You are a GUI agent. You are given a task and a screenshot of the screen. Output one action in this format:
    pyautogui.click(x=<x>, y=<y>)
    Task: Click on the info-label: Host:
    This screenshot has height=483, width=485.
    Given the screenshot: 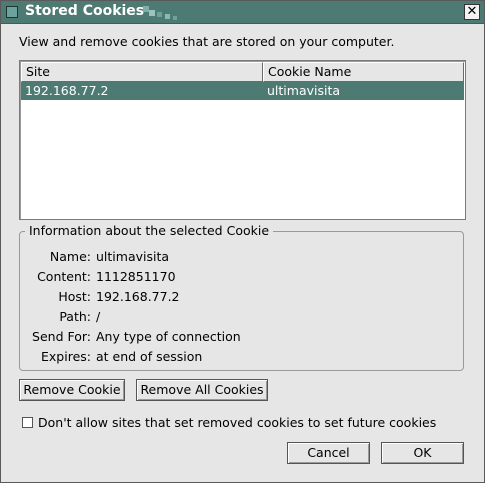 What is the action you would take?
    pyautogui.click(x=74, y=296)
    